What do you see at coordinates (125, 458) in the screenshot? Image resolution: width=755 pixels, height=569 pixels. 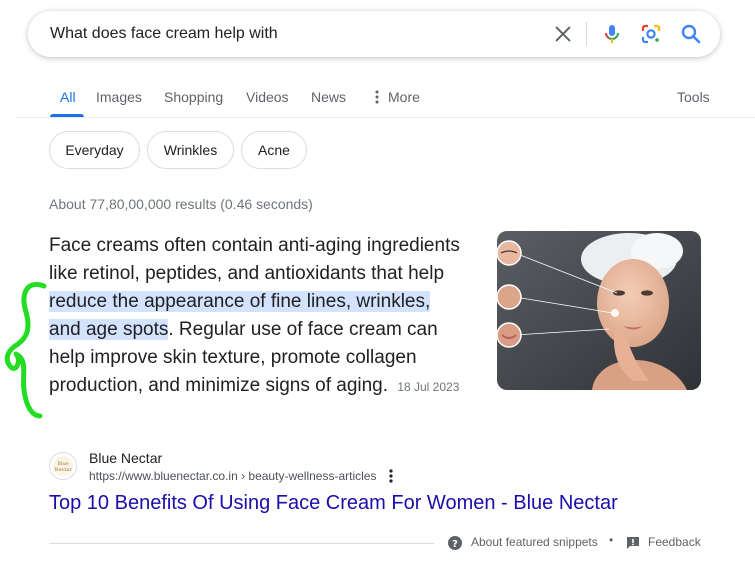 I see `source-name: Blue Nectar` at bounding box center [125, 458].